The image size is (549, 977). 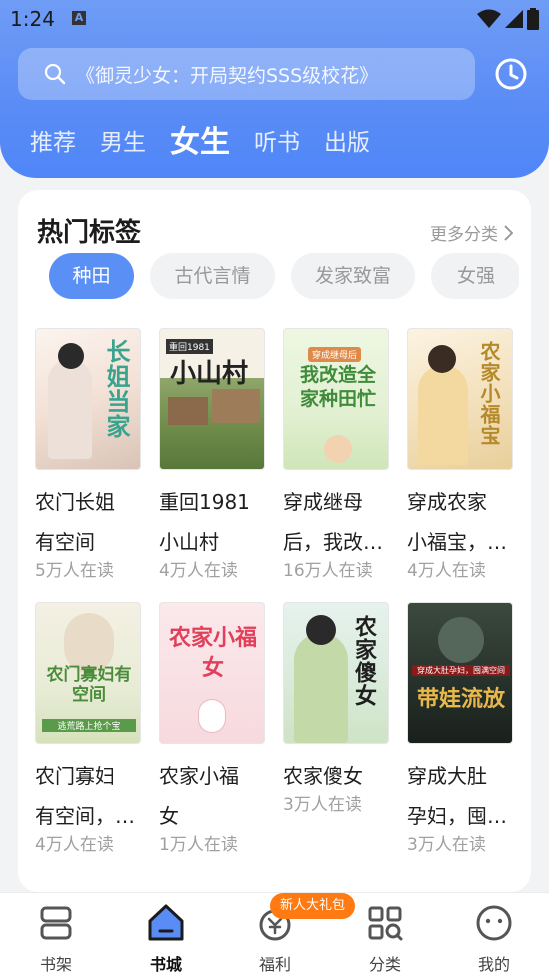 I want to click on chip-farming: 种田, so click(x=91, y=276).